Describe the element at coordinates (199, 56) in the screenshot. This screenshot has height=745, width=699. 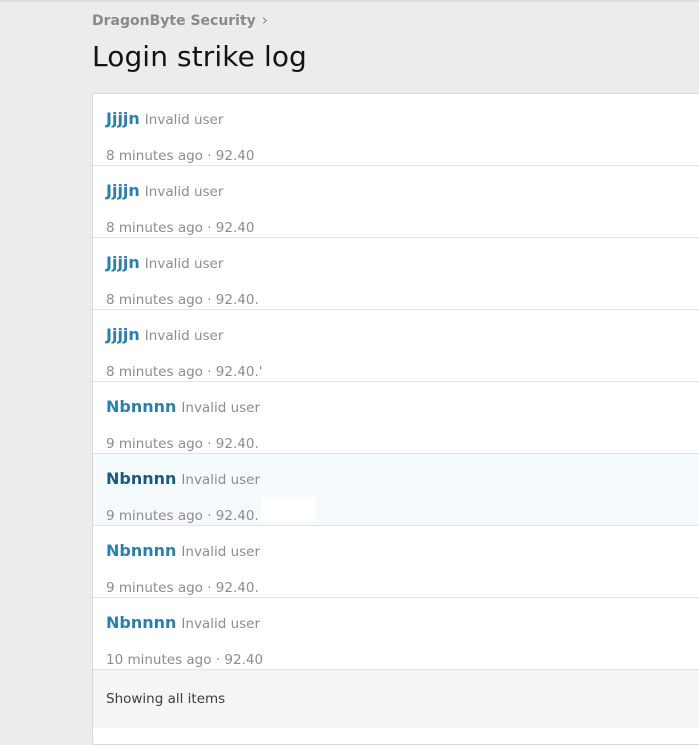
I see `page-title: Login strike log` at that location.